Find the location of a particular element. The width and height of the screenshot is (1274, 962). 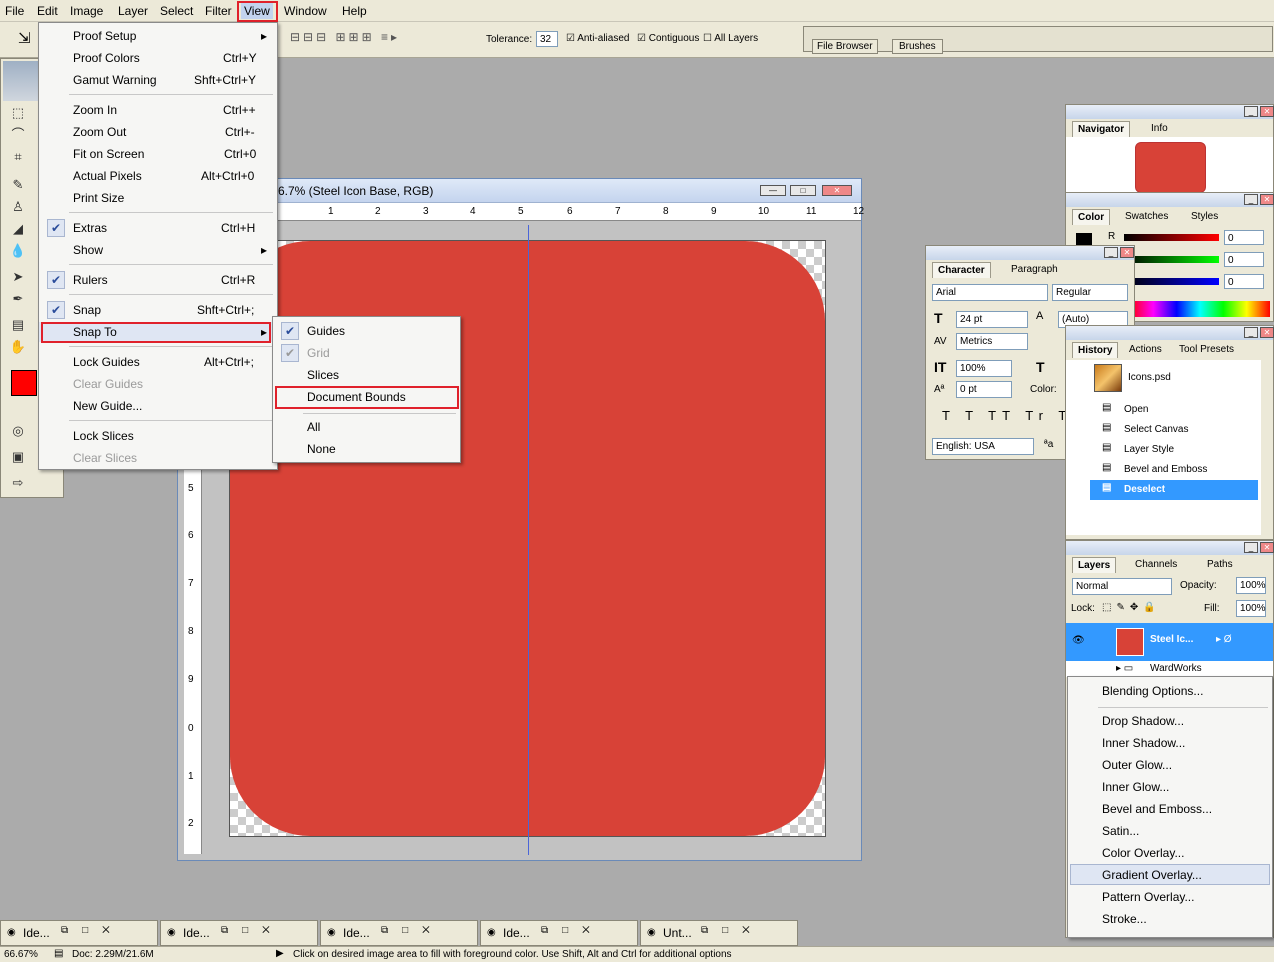

menu-item-gamut-warning: Gamut Warning Shft+Ctrl+Y is located at coordinates (158, 80).